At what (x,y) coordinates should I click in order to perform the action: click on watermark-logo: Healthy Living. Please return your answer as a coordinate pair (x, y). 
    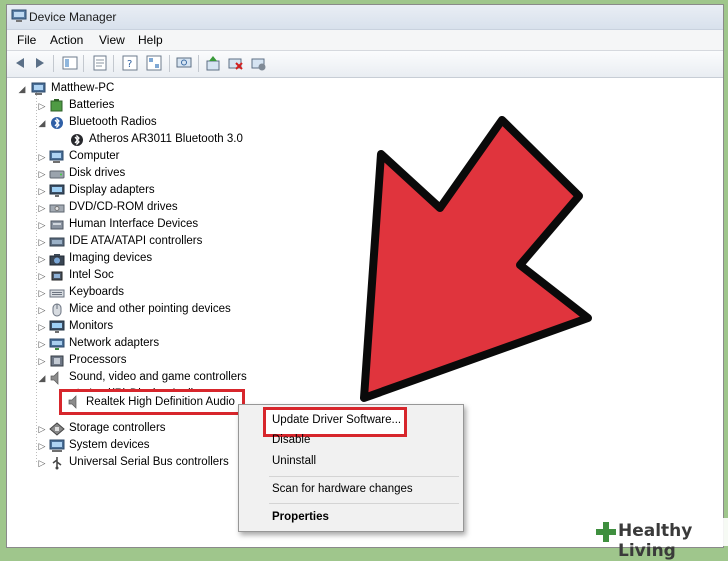
    Looking at the image, I should click on (659, 539).